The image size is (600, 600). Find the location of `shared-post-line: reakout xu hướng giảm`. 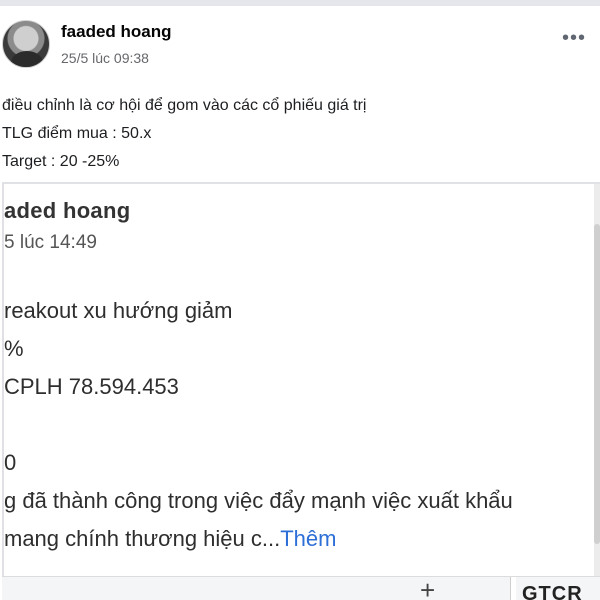

shared-post-line: reakout xu hướng giảm is located at coordinates (118, 310).